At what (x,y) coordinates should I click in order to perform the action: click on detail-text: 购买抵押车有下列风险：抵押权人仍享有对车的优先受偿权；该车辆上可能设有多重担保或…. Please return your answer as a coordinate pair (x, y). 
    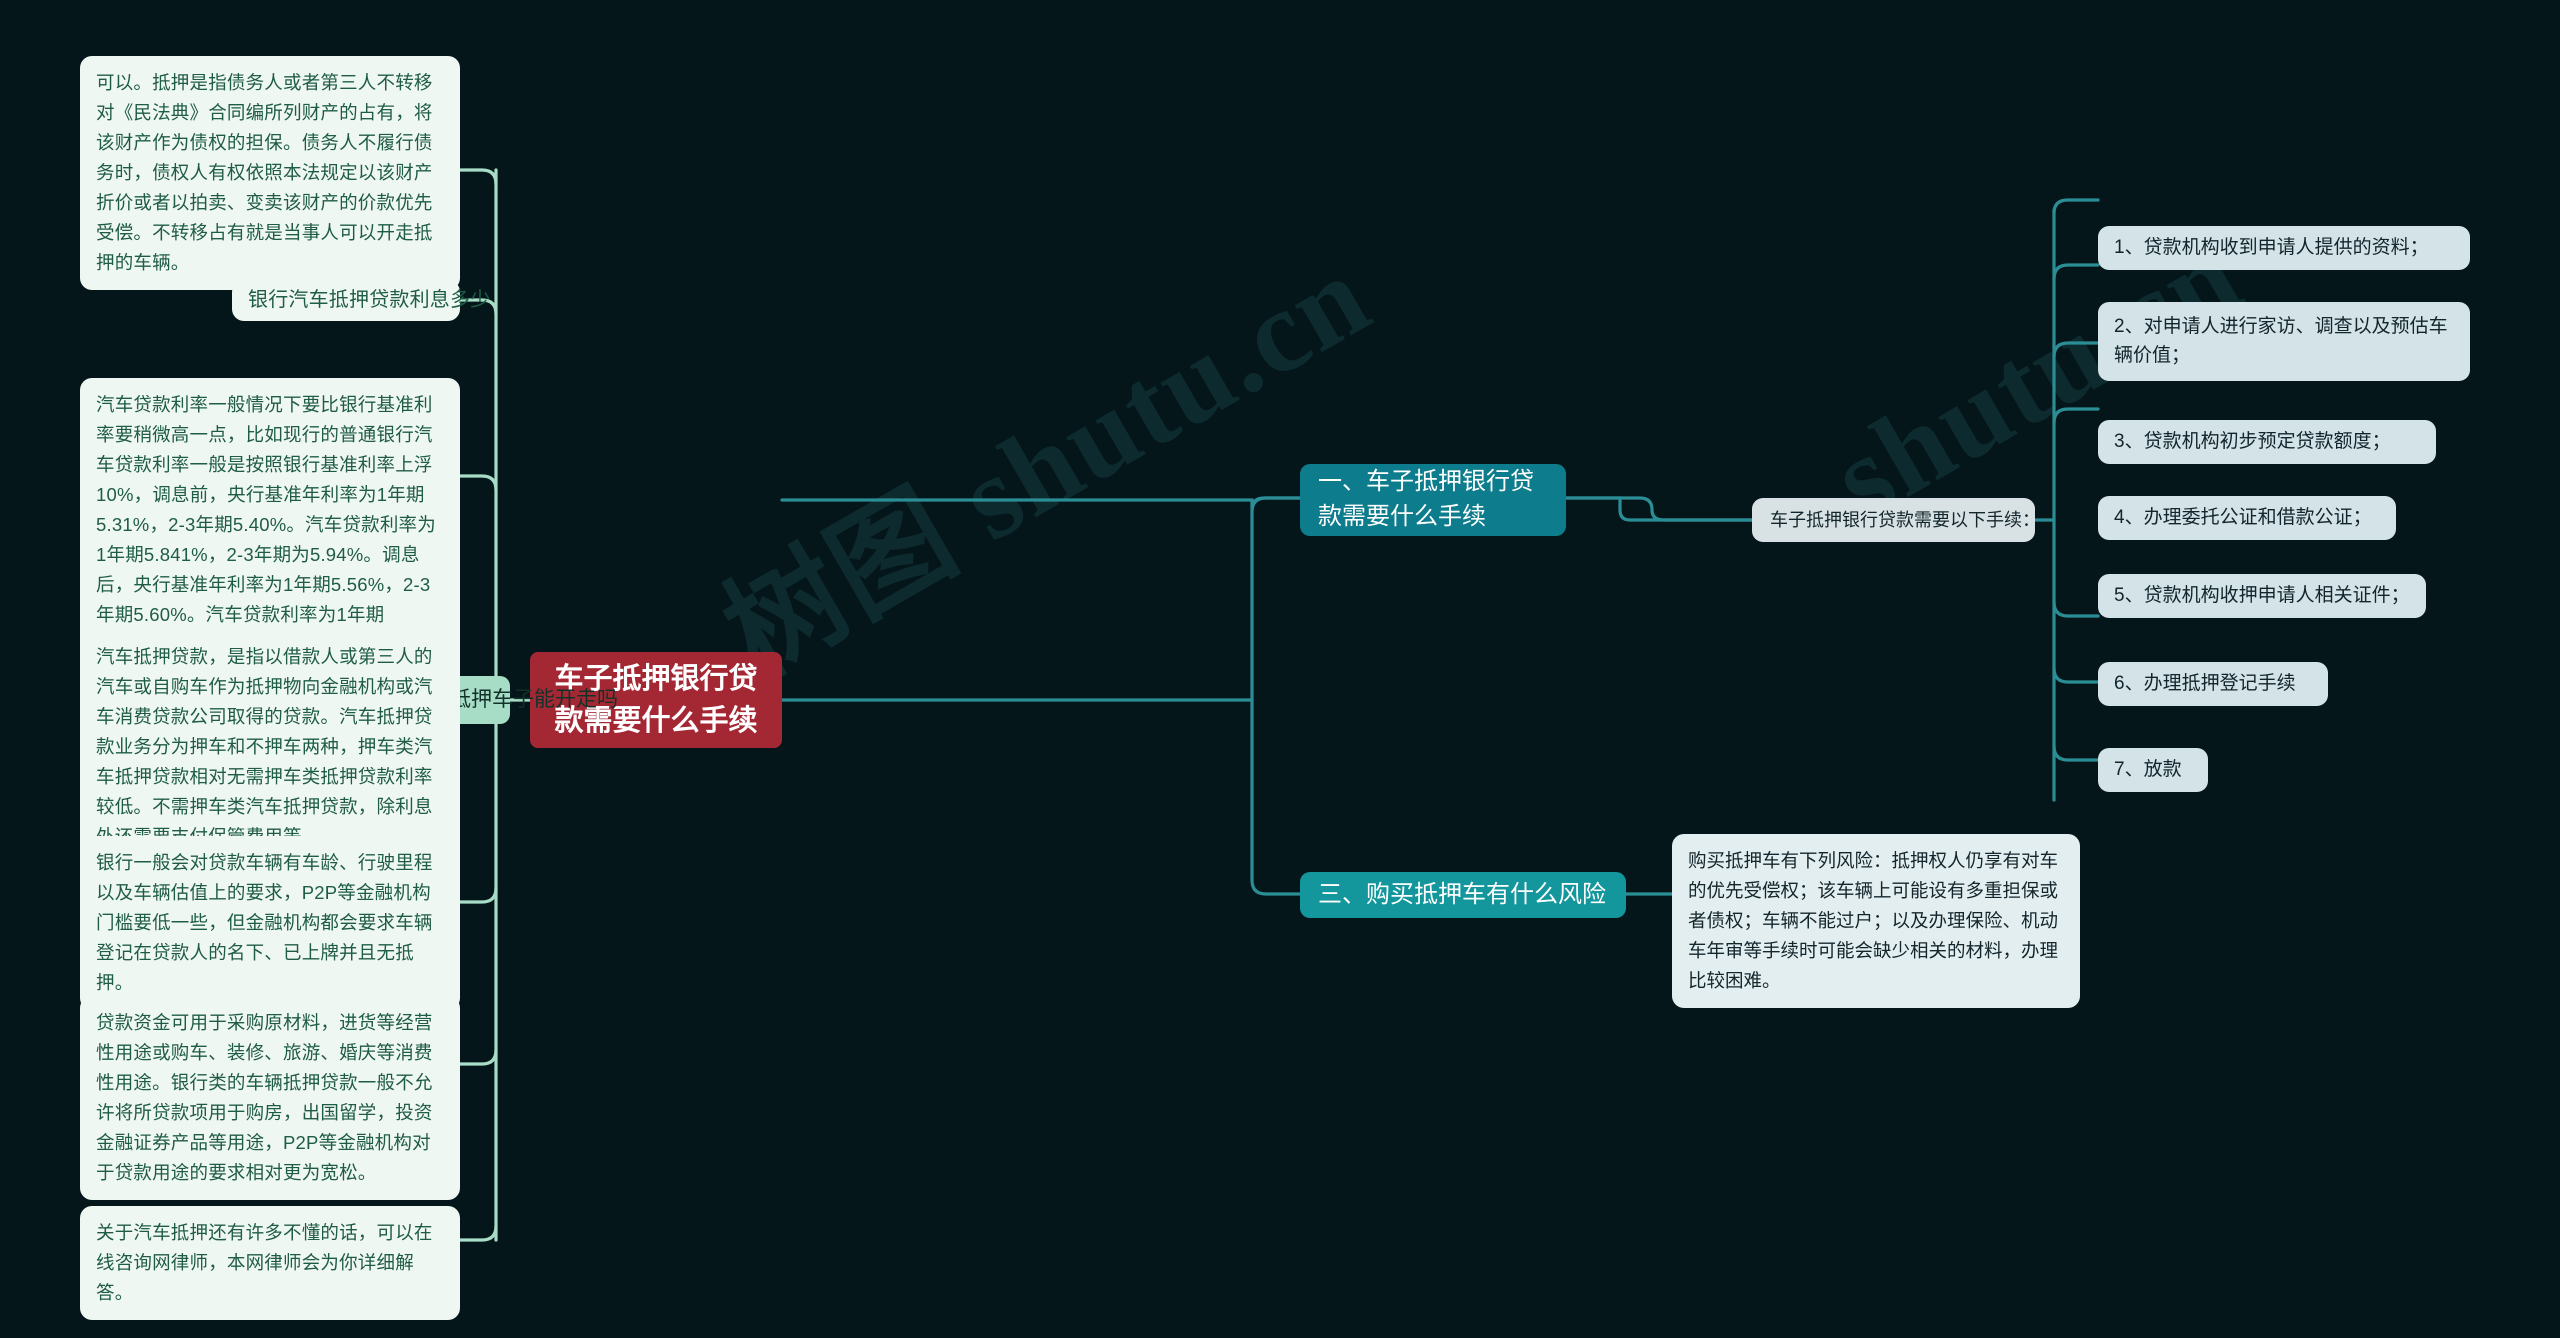
    Looking at the image, I should click on (1873, 920).